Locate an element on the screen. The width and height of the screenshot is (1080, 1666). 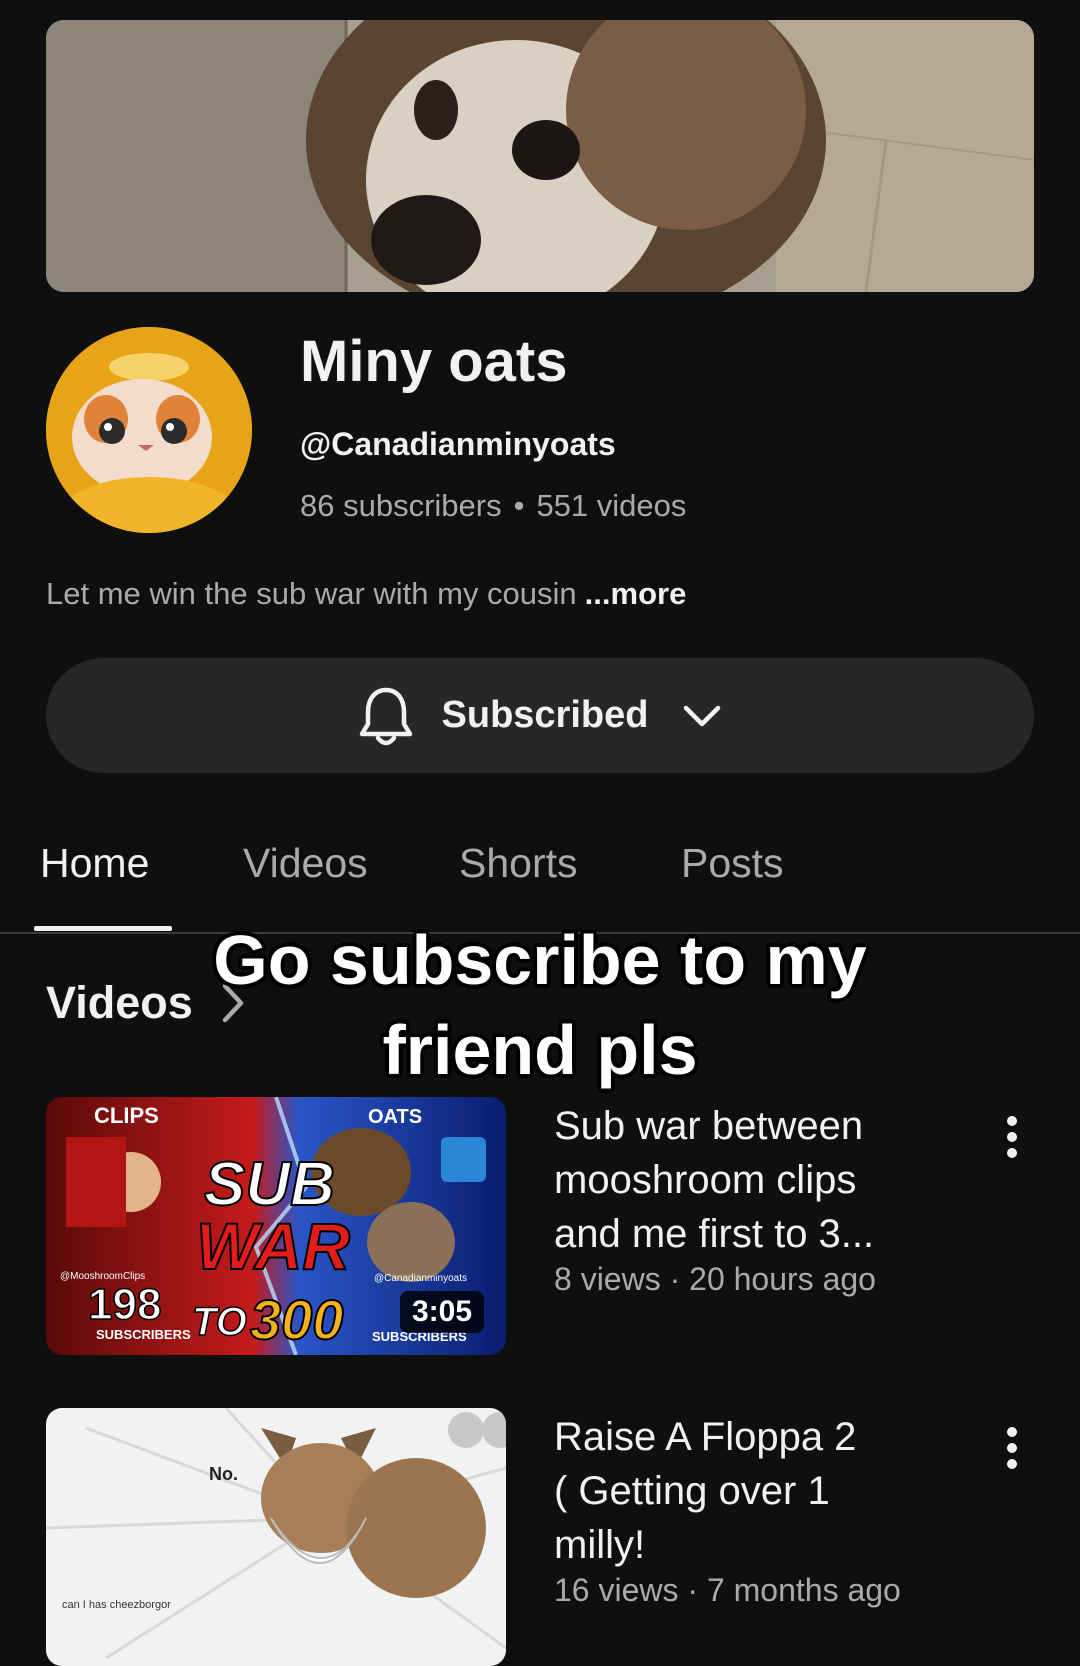
subscribed-label: Subscribed is located at coordinates (545, 715).